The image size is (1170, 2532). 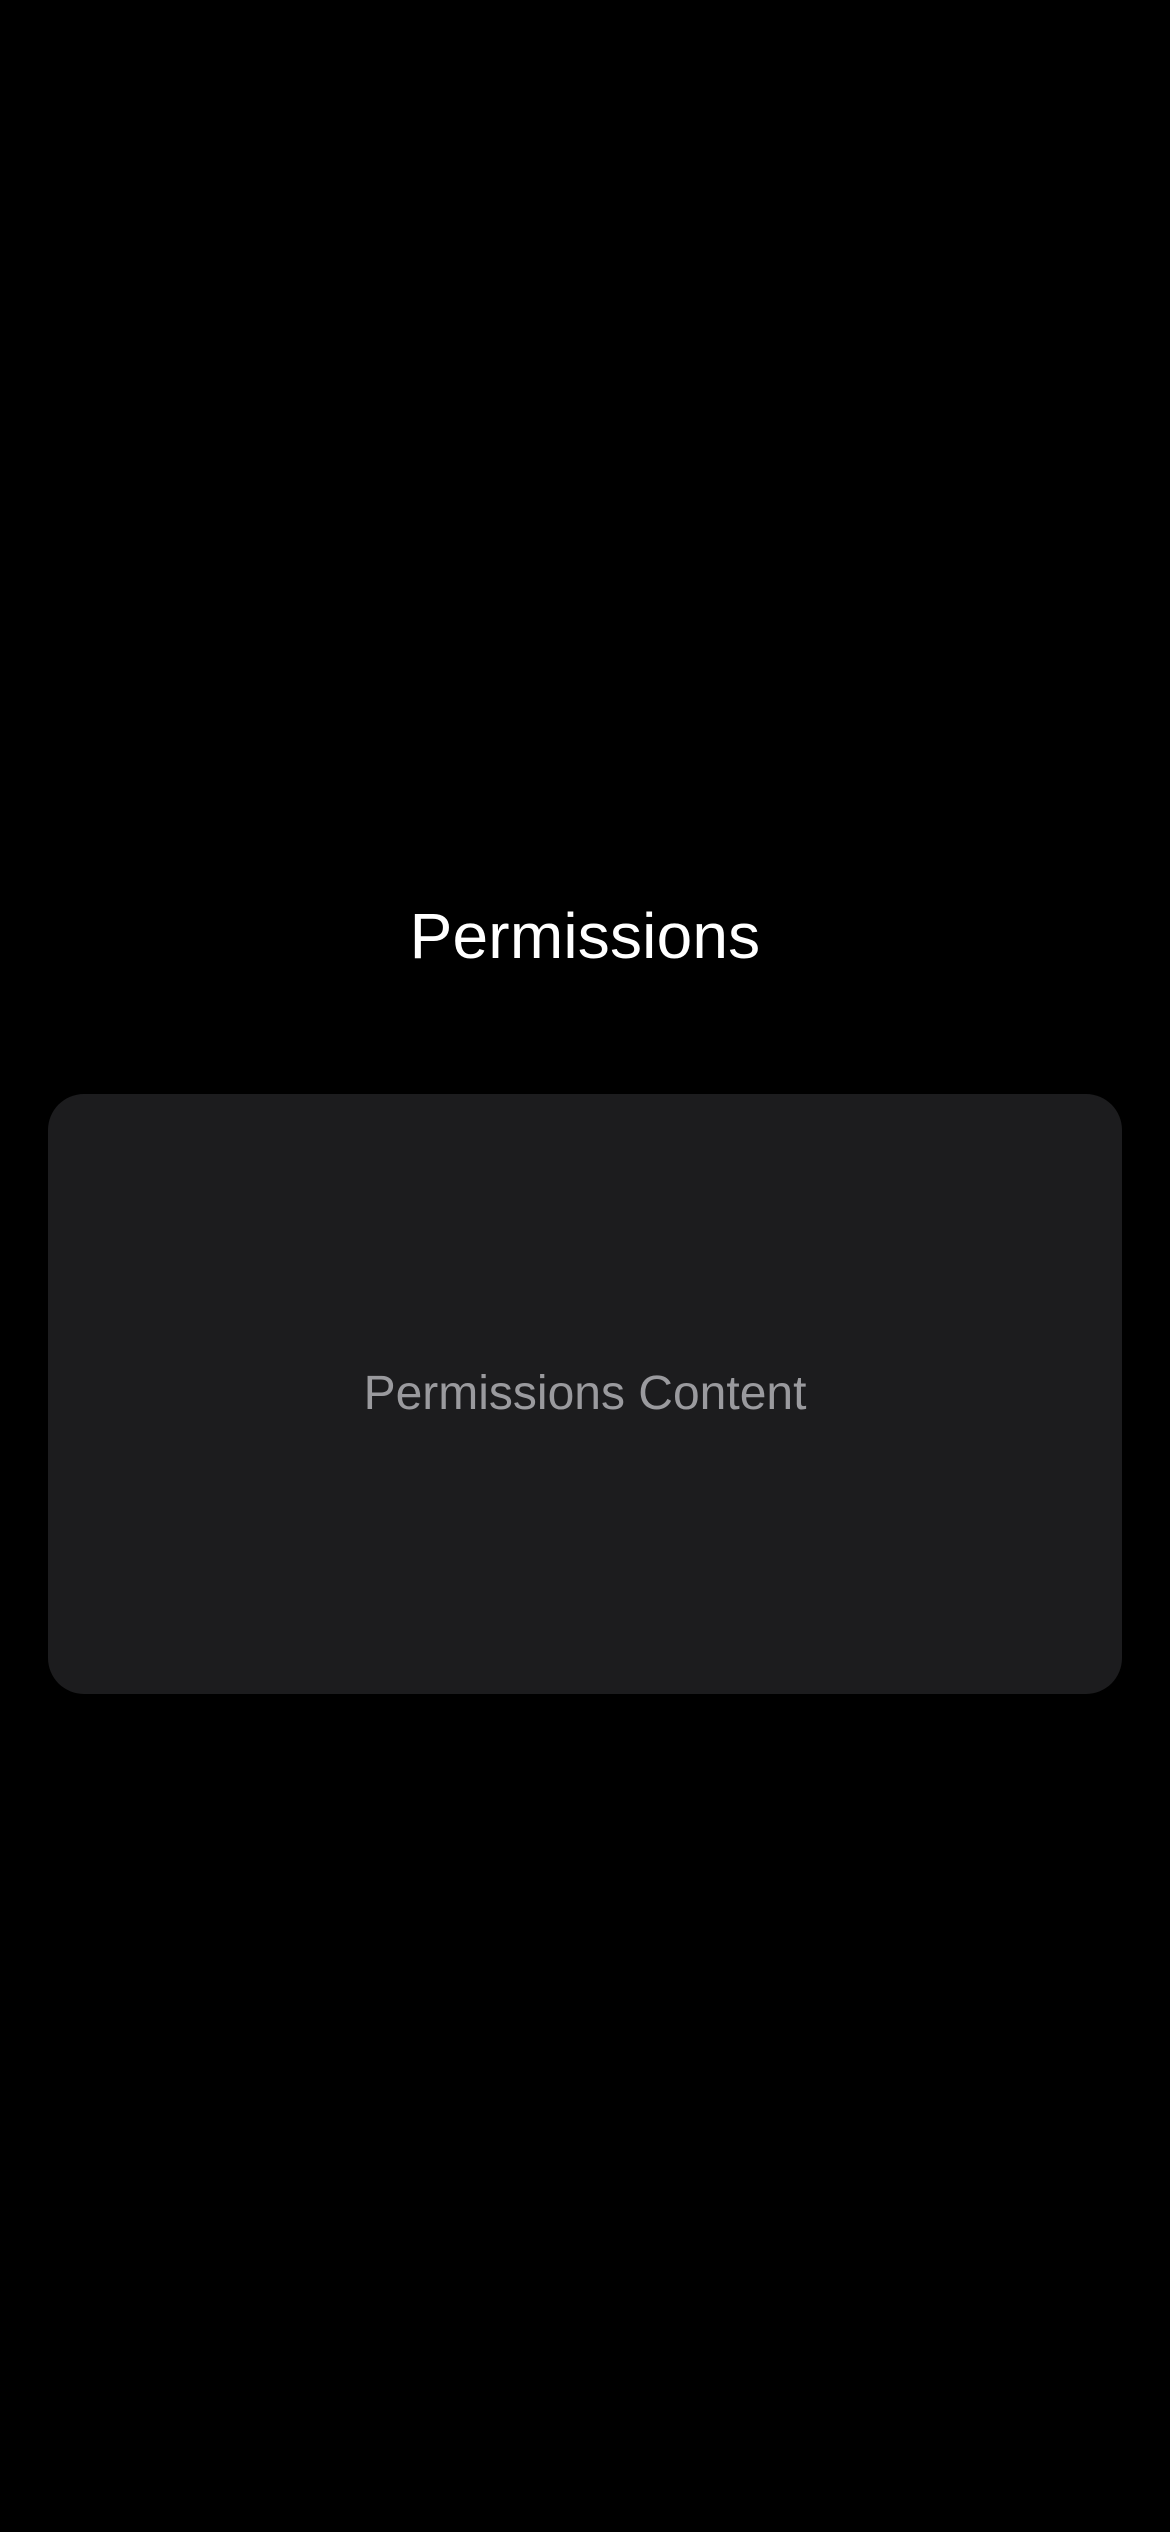 I want to click on page-title: Permissions, so click(x=585, y=936).